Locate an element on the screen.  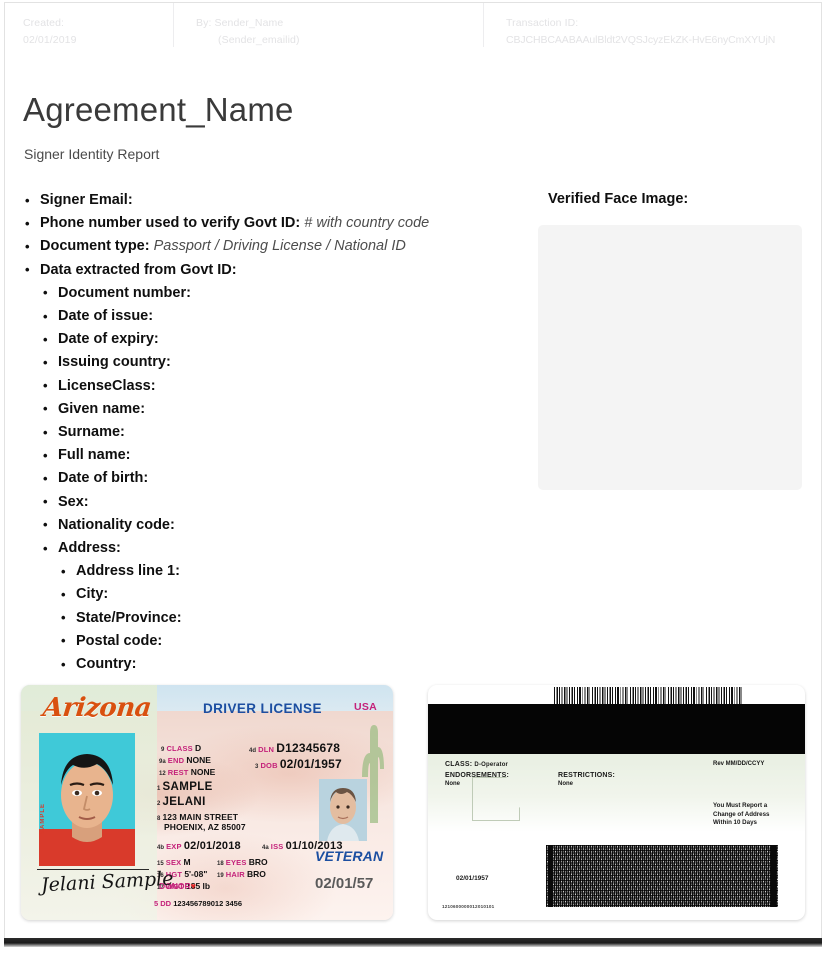
az-row-class: 9 CLASS D is located at coordinates (181, 748).